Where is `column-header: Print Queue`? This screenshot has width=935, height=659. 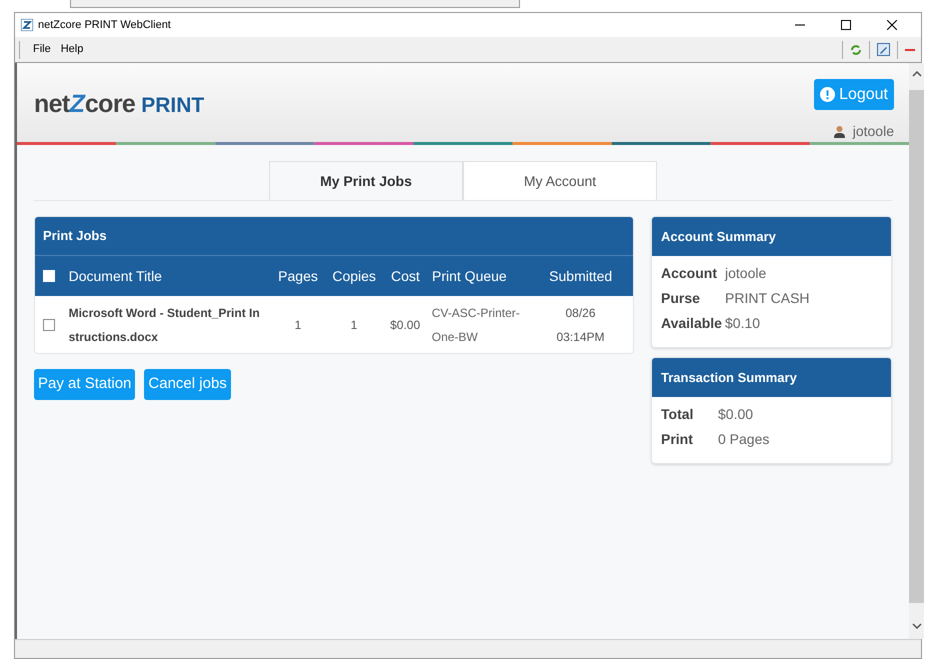 column-header: Print Queue is located at coordinates (469, 276).